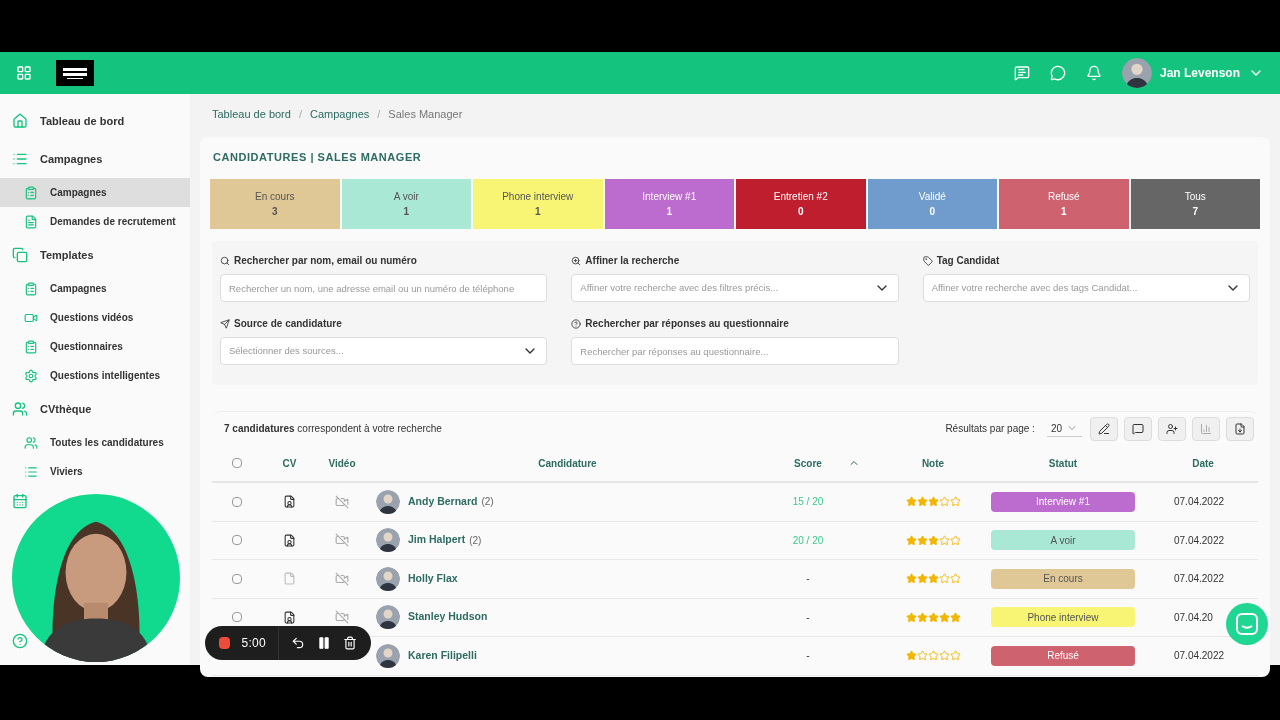  I want to click on sidebar-item: Tableau de bord, so click(95, 121).